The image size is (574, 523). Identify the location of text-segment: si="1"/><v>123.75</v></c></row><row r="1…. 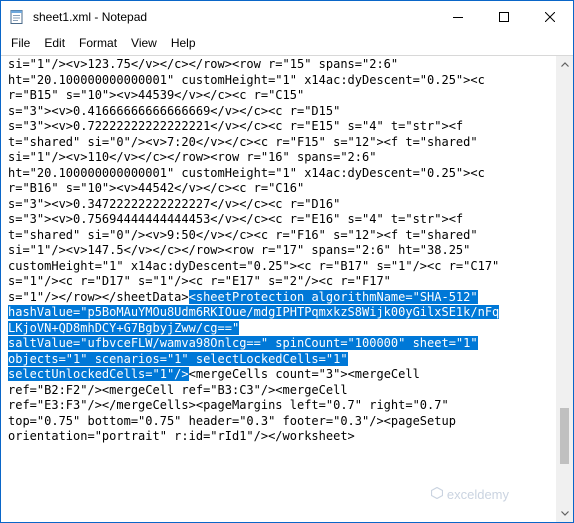
(203, 64).